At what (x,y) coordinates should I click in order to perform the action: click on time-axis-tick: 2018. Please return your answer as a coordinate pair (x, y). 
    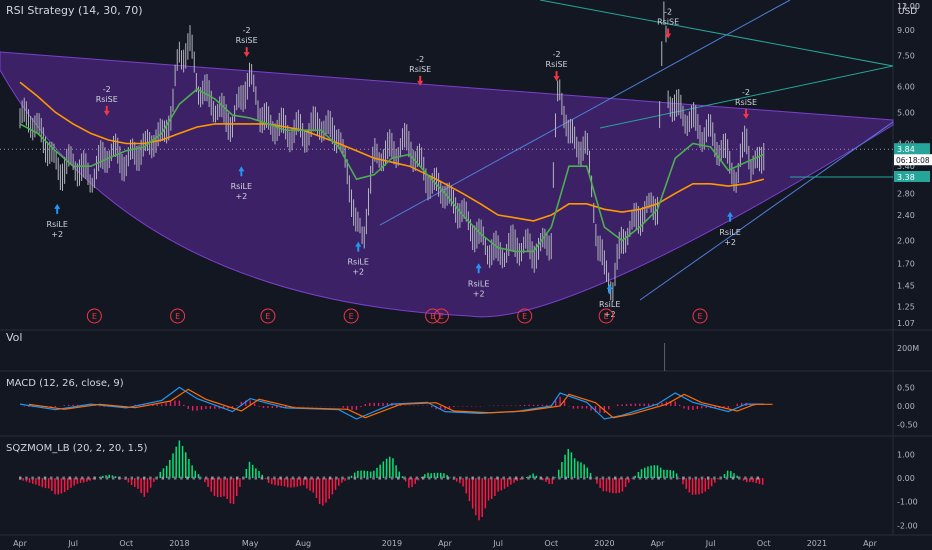
    Looking at the image, I should click on (179, 543).